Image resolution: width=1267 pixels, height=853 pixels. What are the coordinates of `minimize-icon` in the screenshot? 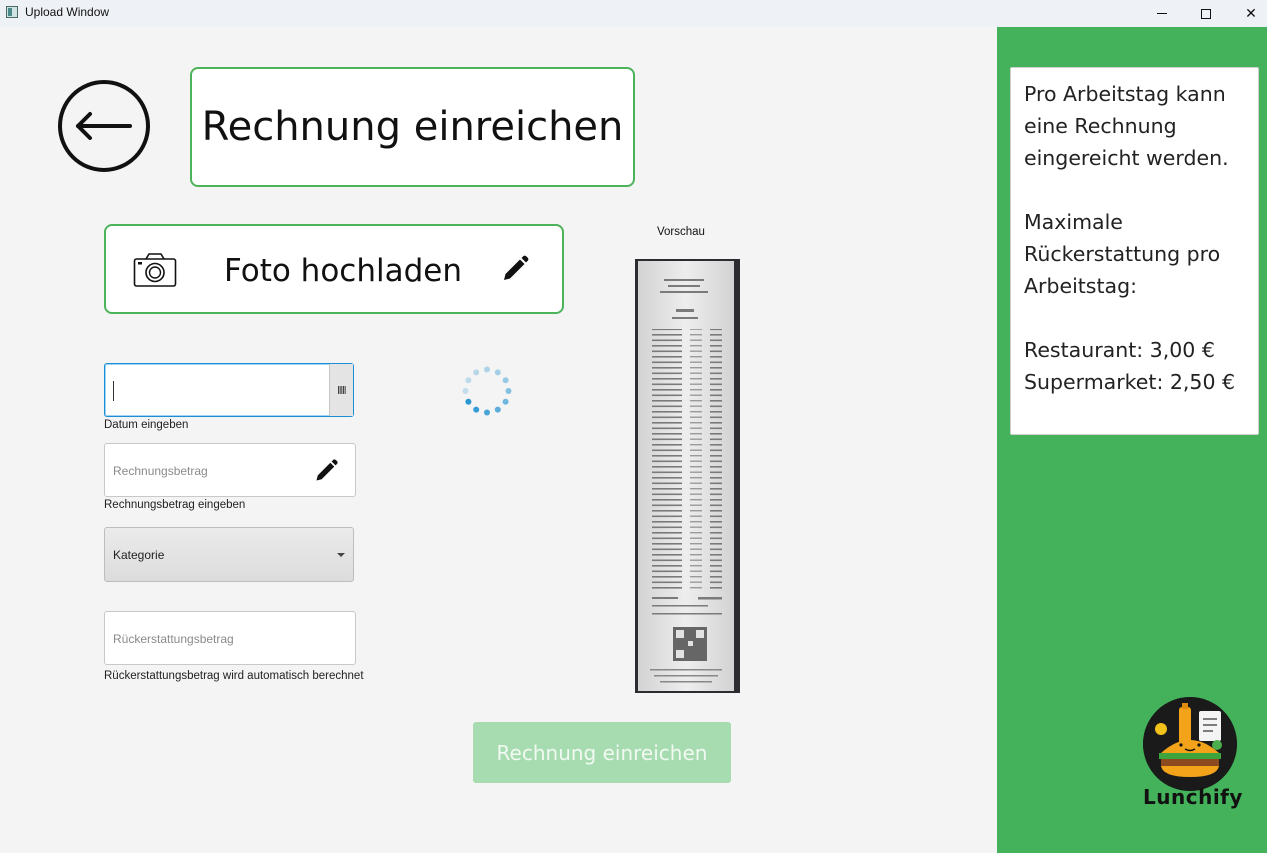 It's located at (1162, 13).